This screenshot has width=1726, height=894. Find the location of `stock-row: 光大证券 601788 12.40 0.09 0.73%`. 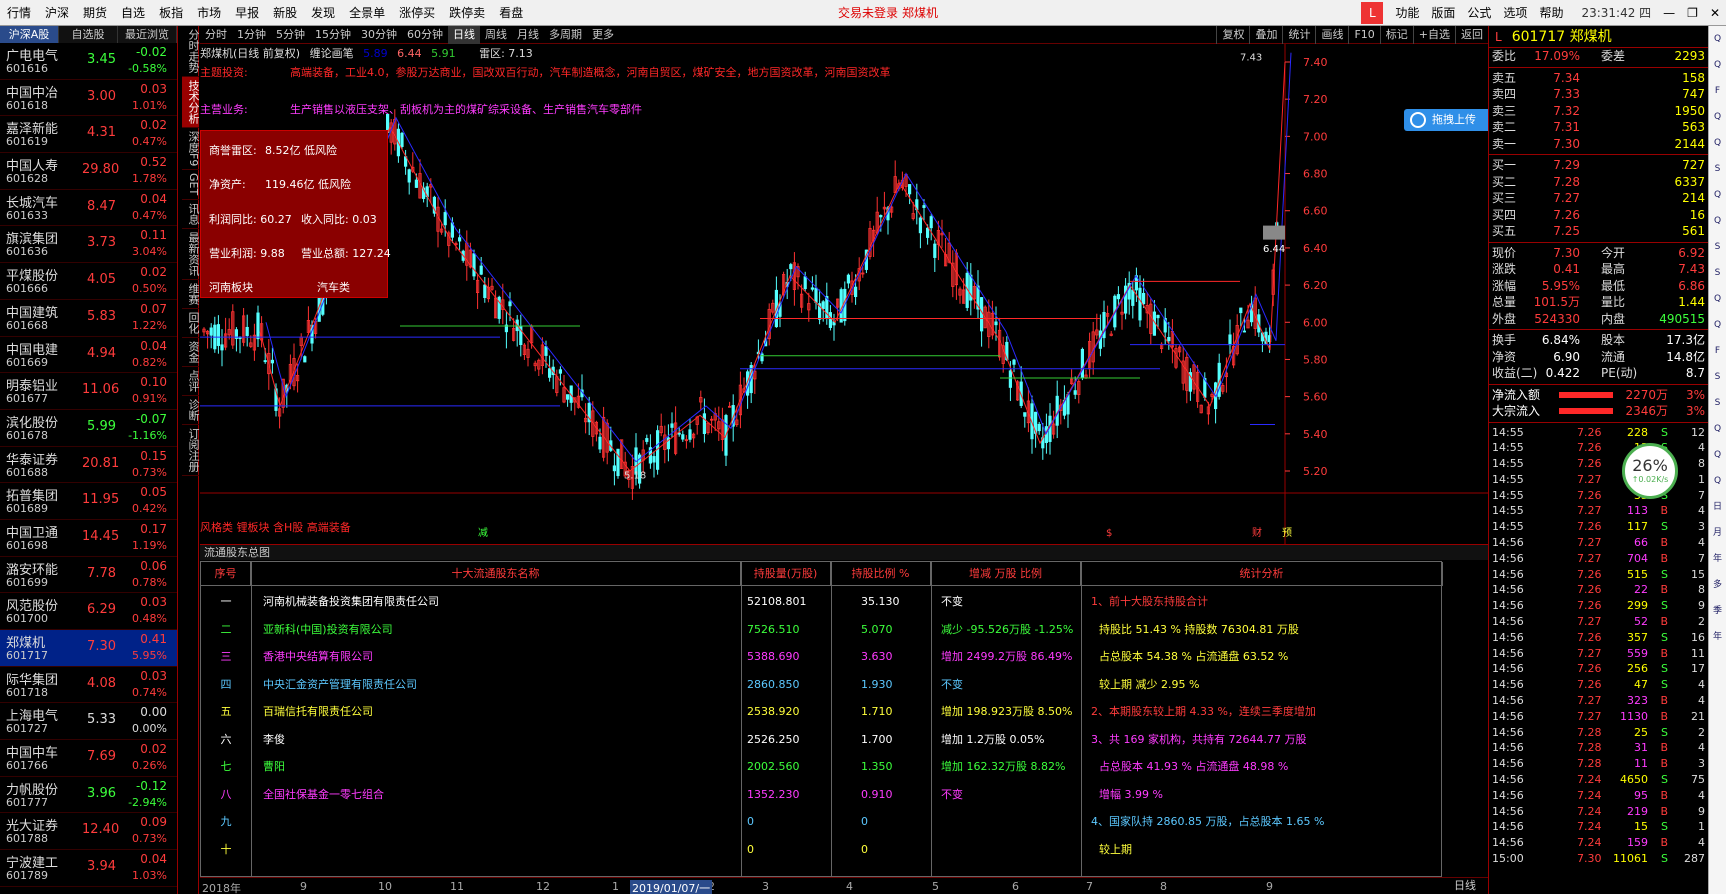

stock-row: 光大证券 601788 12.40 0.09 0.73% is located at coordinates (88, 832).